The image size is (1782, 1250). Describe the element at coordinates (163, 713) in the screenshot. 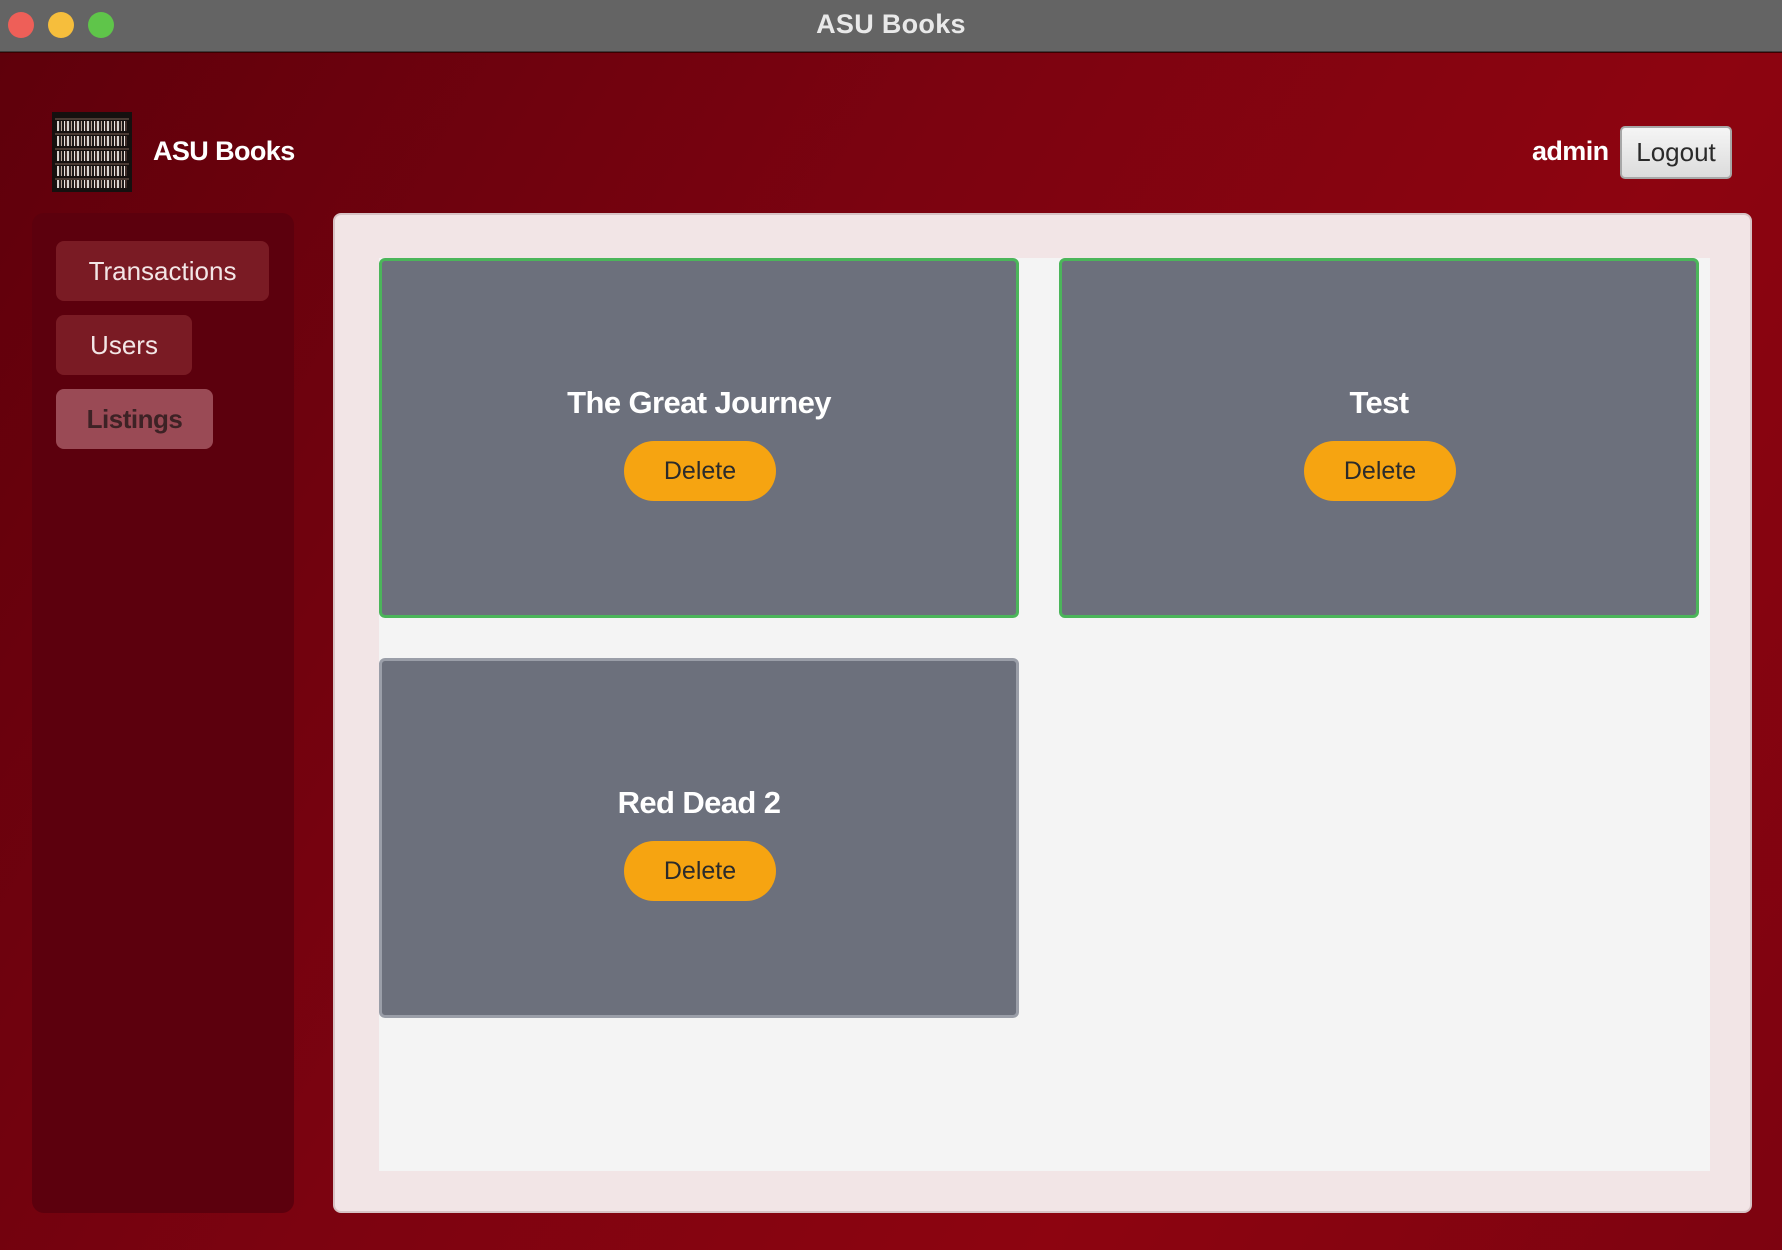

I see `sidebar: Transactions Users Listings` at that location.